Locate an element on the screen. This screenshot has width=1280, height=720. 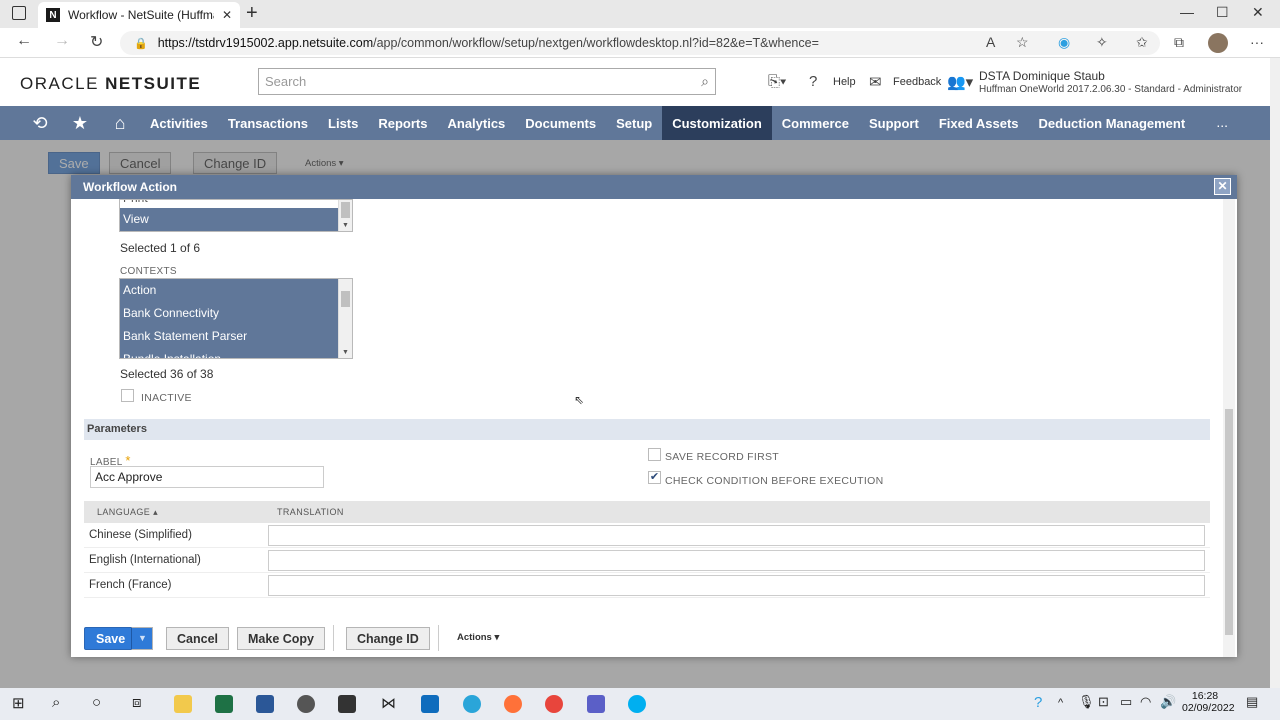
save-record-first-checkbox is located at coordinates (654, 454).